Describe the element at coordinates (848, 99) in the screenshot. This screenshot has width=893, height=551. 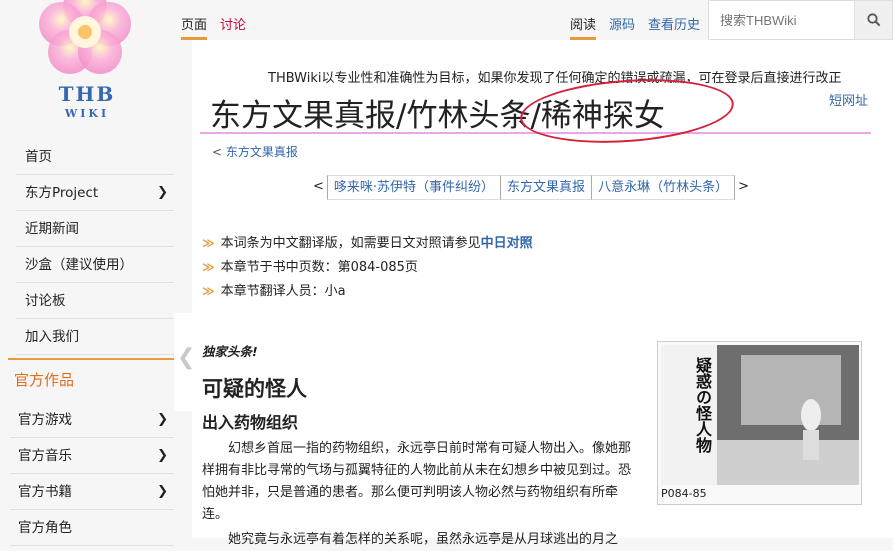
I see `shortlink-link: 短网址` at that location.